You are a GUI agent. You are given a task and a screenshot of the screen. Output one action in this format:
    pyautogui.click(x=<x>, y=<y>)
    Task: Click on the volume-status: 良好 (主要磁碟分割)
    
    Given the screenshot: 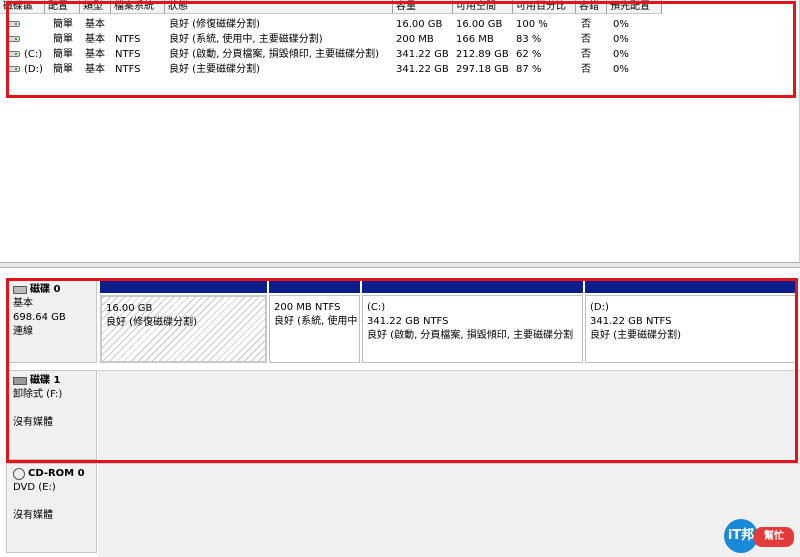 What is the action you would take?
    pyautogui.click(x=214, y=69)
    